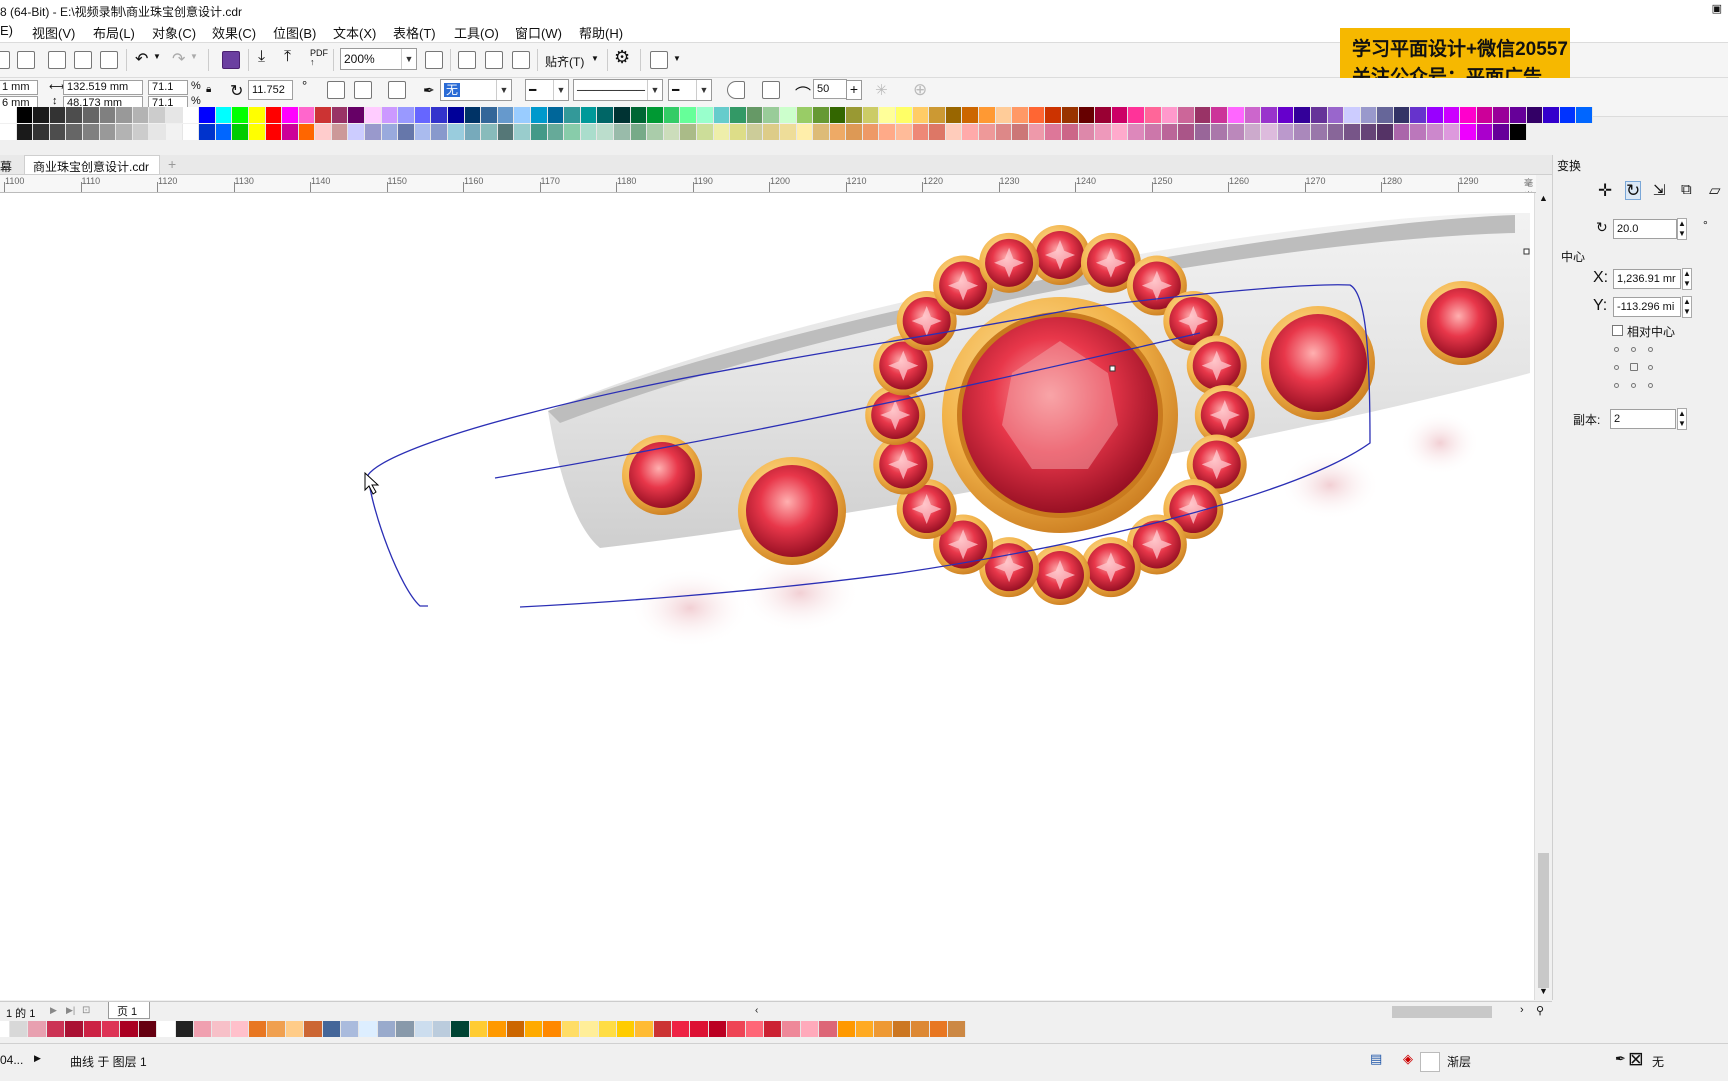  What do you see at coordinates (618, 90) in the screenshot?
I see `line-style-combo: ──────── ▼` at bounding box center [618, 90].